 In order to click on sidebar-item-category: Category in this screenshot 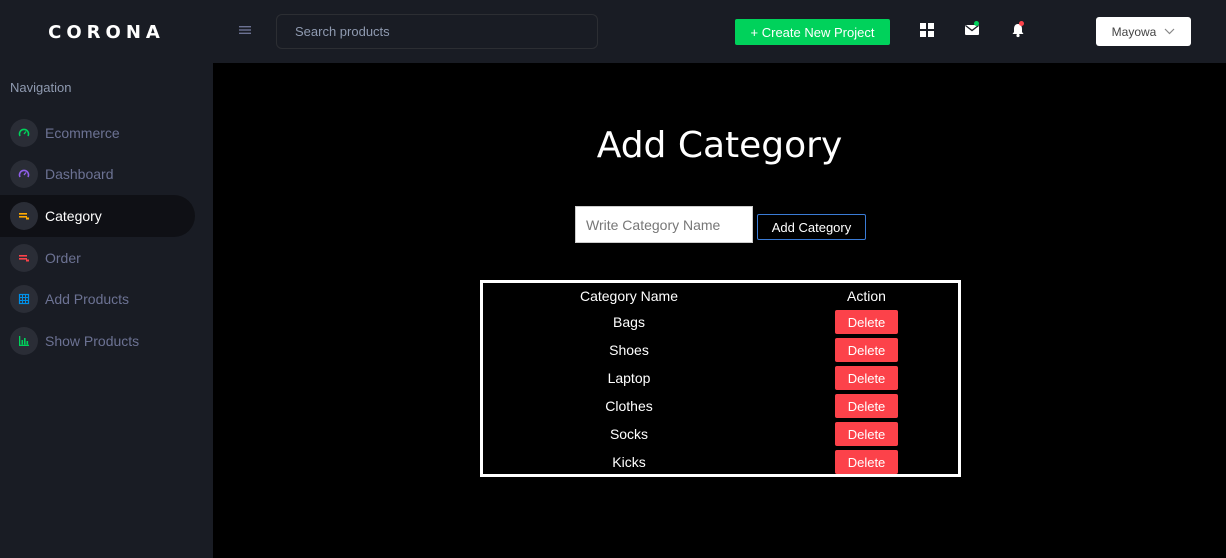, I will do `click(97, 216)`.